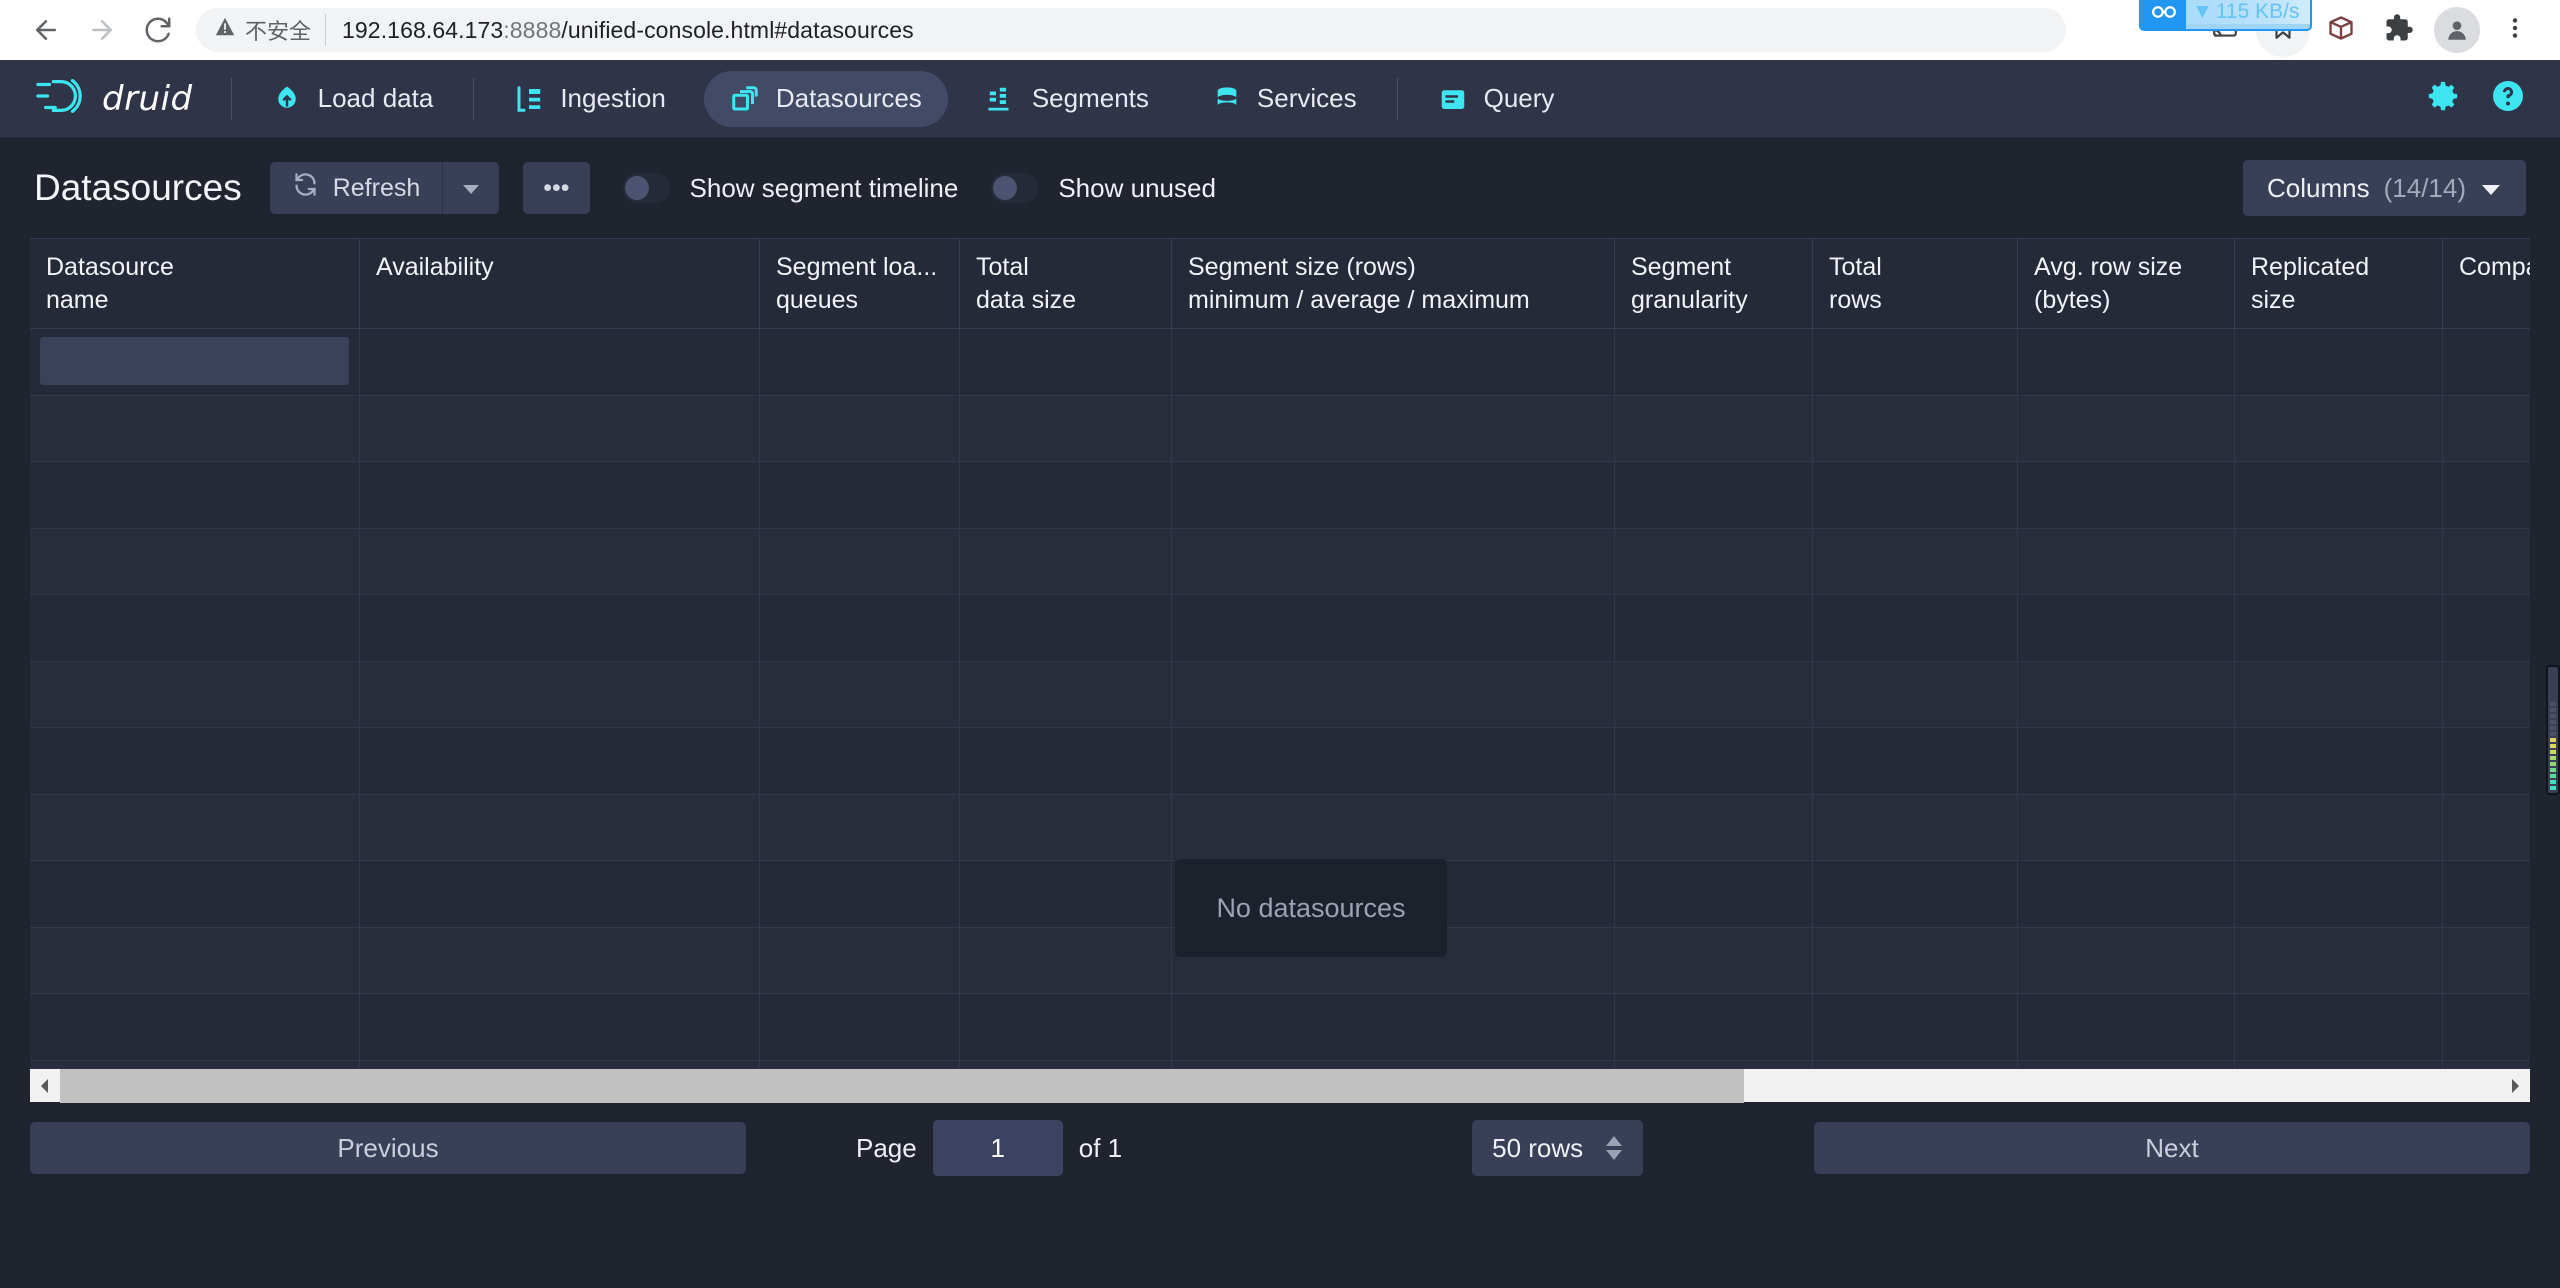  What do you see at coordinates (2486, 283) in the screenshot?
I see `column-header: Compaction` at bounding box center [2486, 283].